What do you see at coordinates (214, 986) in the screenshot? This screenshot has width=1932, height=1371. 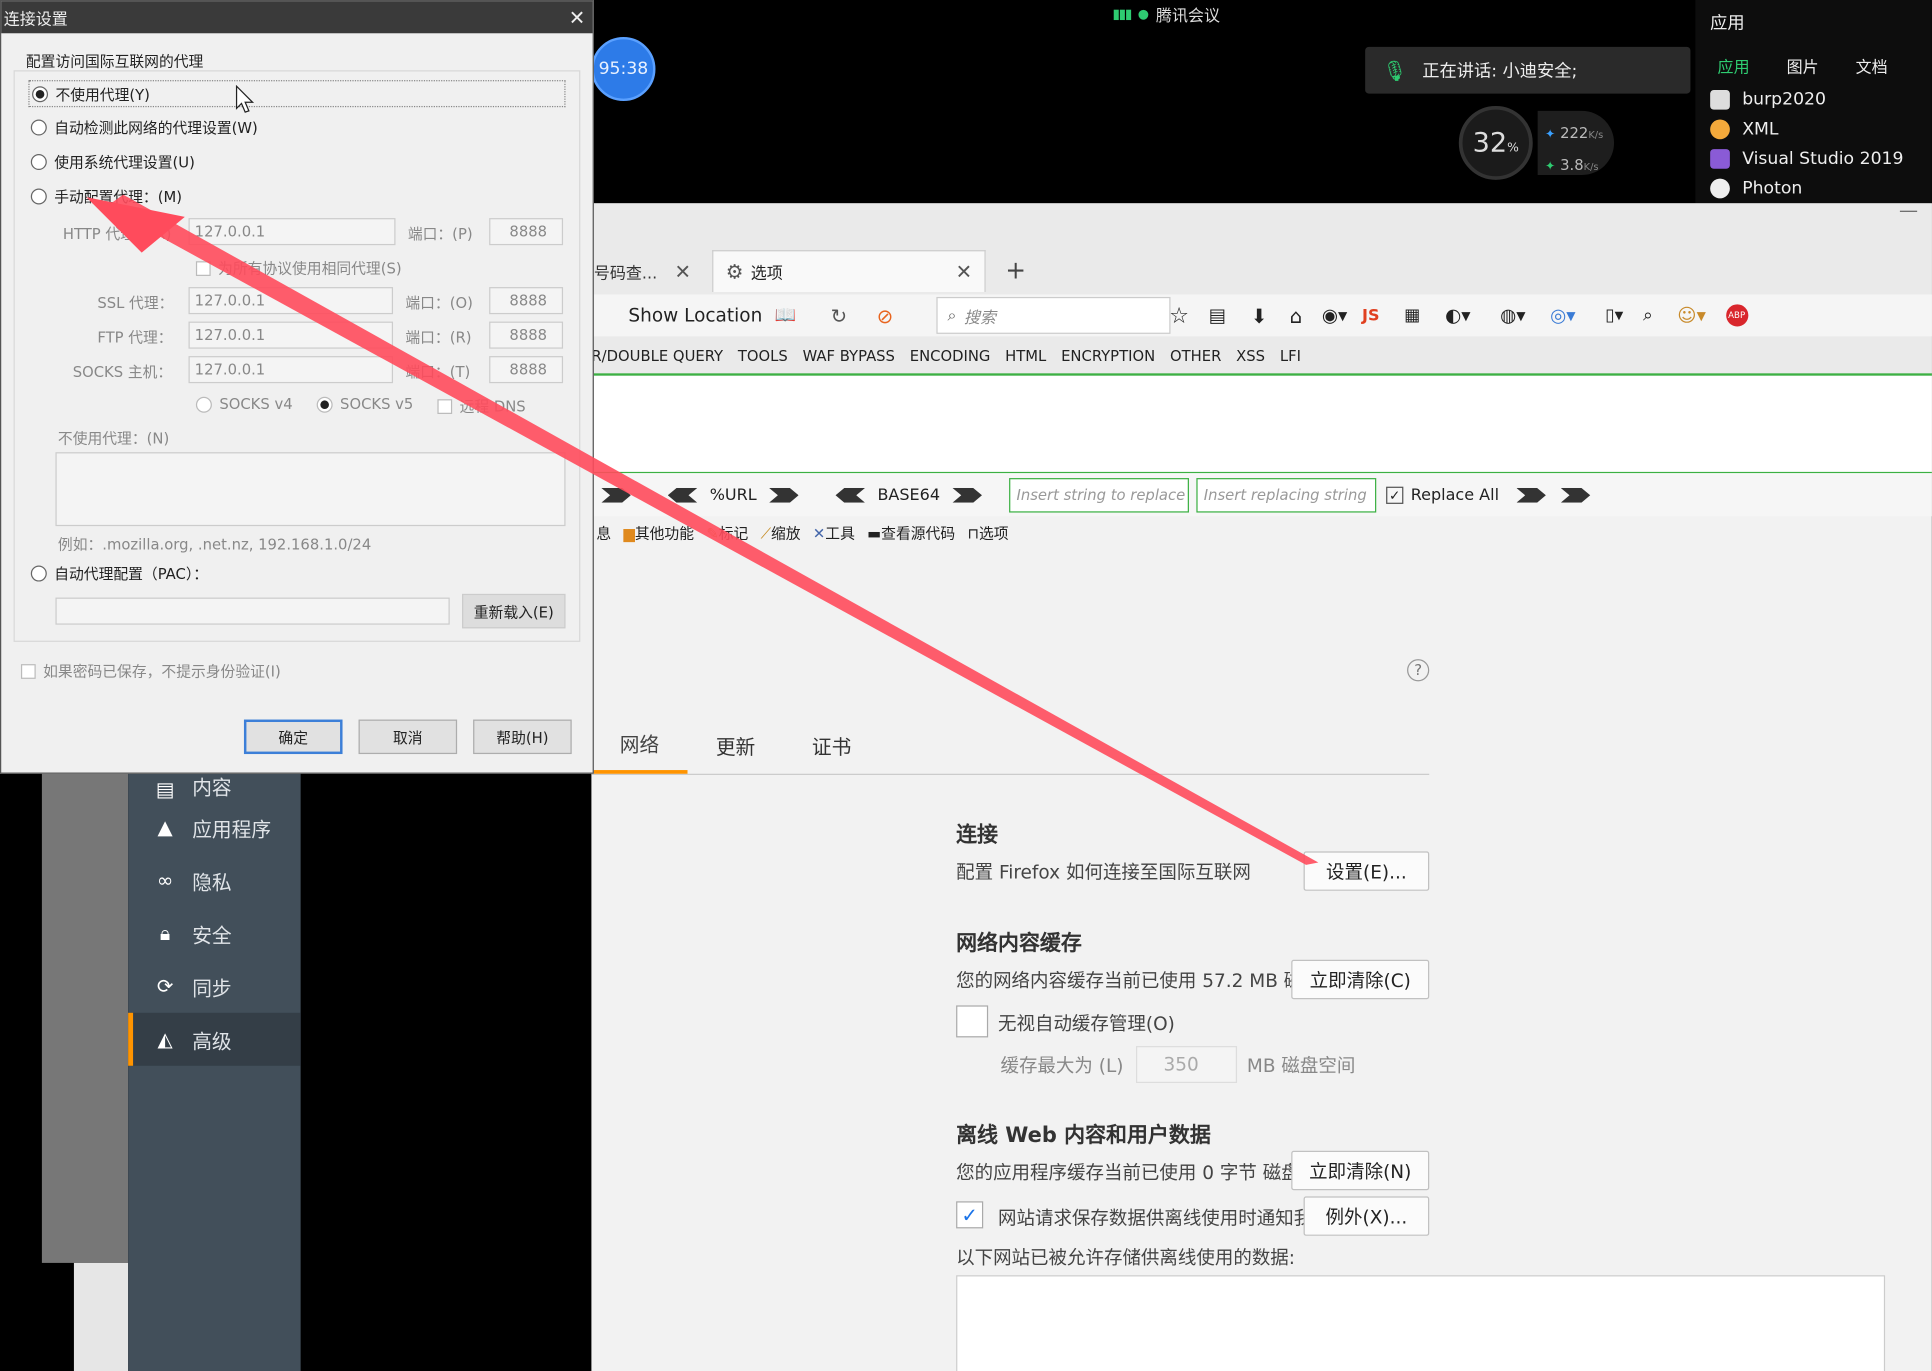 I see `sidebar-item-sync: ⟳ 同步` at bounding box center [214, 986].